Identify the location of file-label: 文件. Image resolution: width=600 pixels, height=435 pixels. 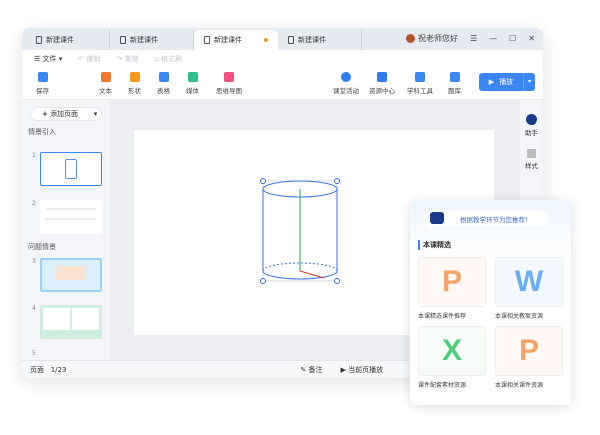
(49, 59).